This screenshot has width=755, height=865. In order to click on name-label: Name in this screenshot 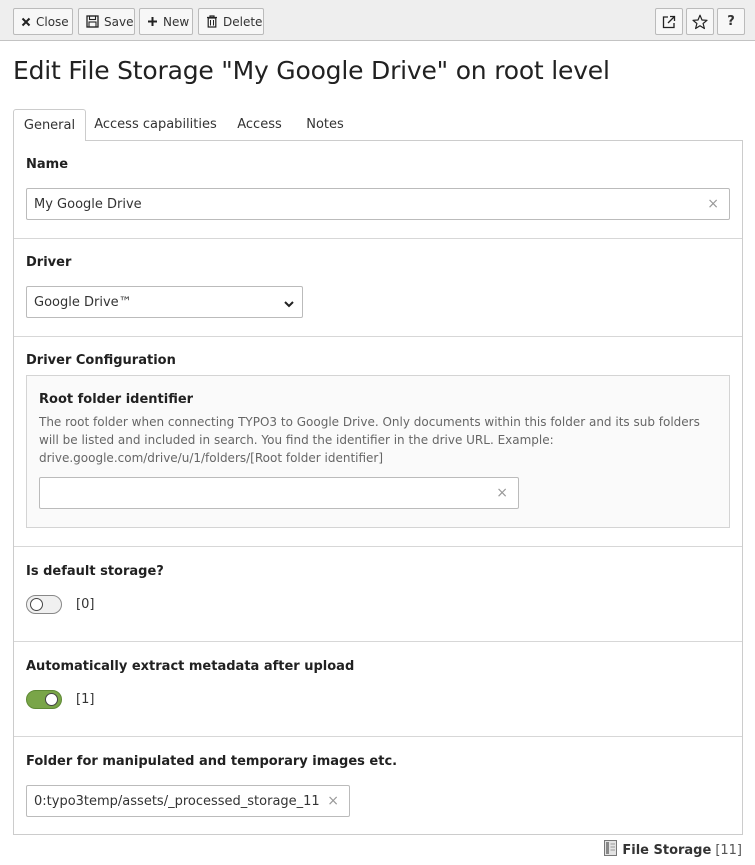, I will do `click(47, 164)`.